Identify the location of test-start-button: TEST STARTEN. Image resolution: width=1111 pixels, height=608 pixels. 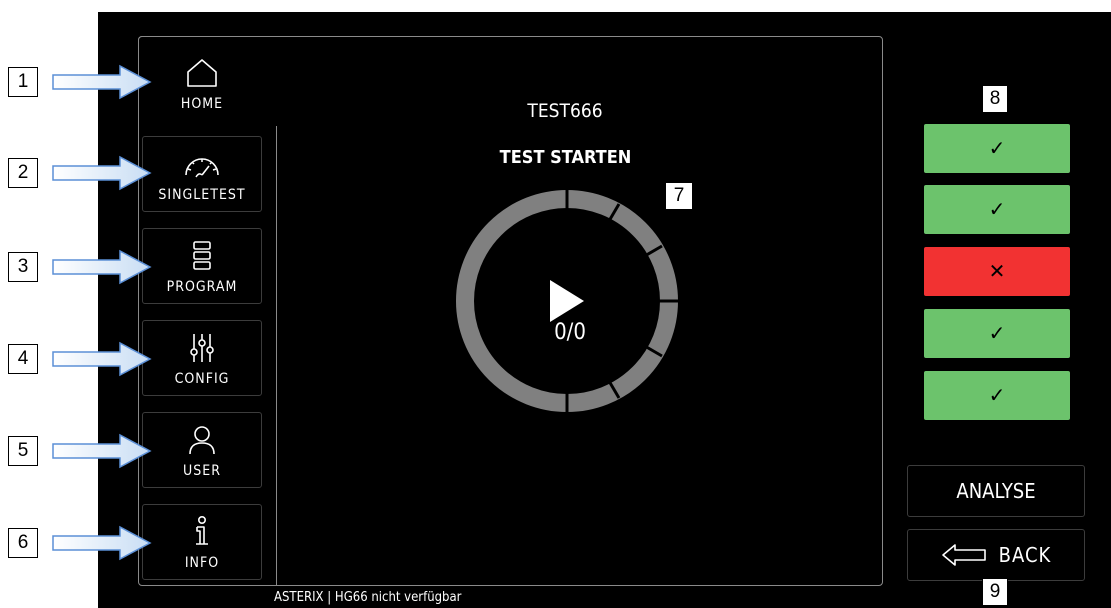
(565, 157).